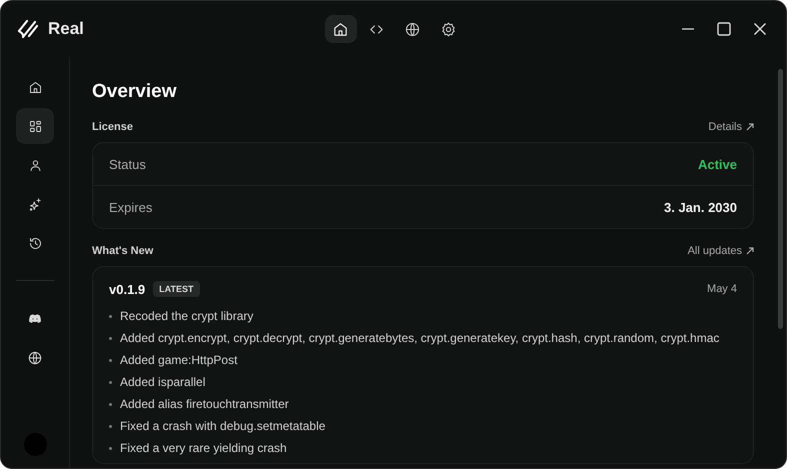 Image resolution: width=787 pixels, height=469 pixels. What do you see at coordinates (187, 316) in the screenshot?
I see `change-item: Recoded the crypt library` at bounding box center [187, 316].